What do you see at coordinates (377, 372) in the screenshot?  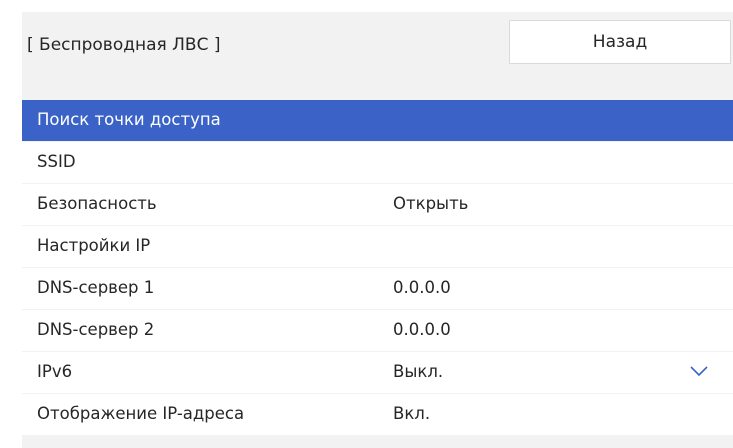 I see `menu-item-ipv6: IPv6 Выкл.` at bounding box center [377, 372].